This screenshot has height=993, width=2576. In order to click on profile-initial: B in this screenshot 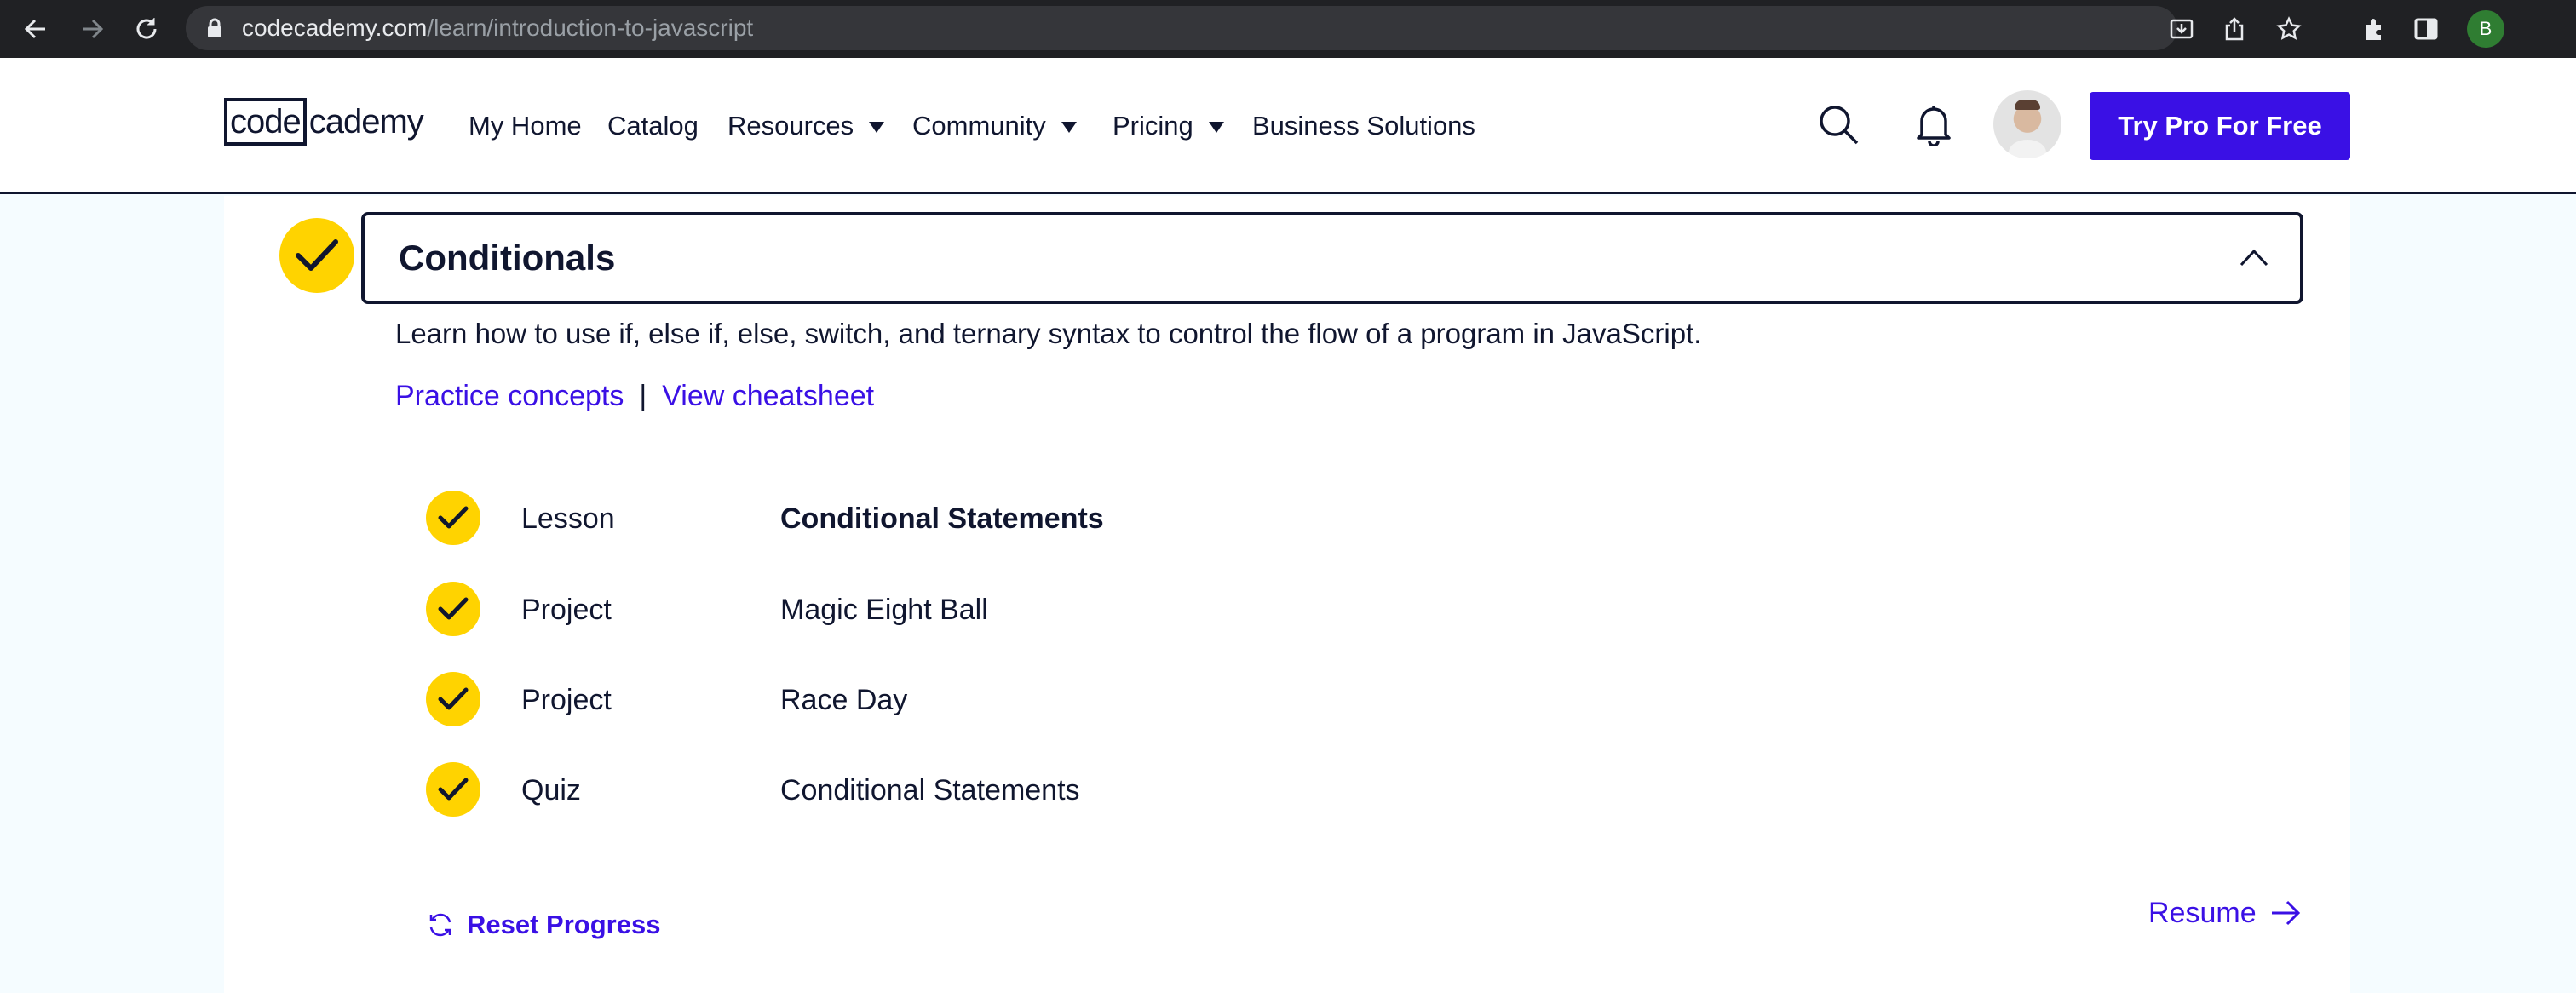, I will do `click(2486, 28)`.